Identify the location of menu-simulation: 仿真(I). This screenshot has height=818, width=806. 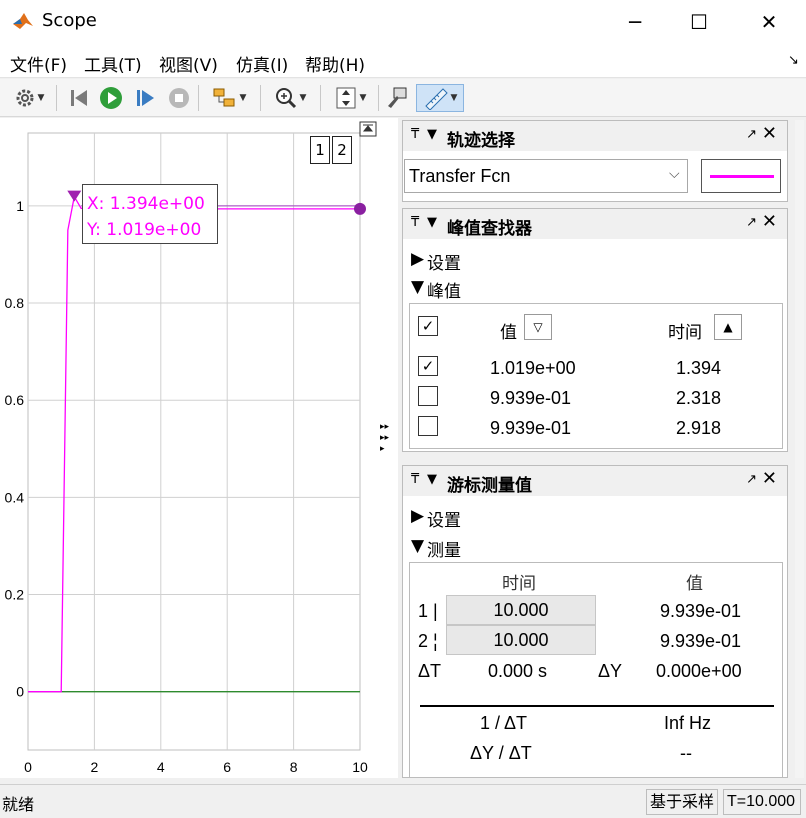
(262, 63).